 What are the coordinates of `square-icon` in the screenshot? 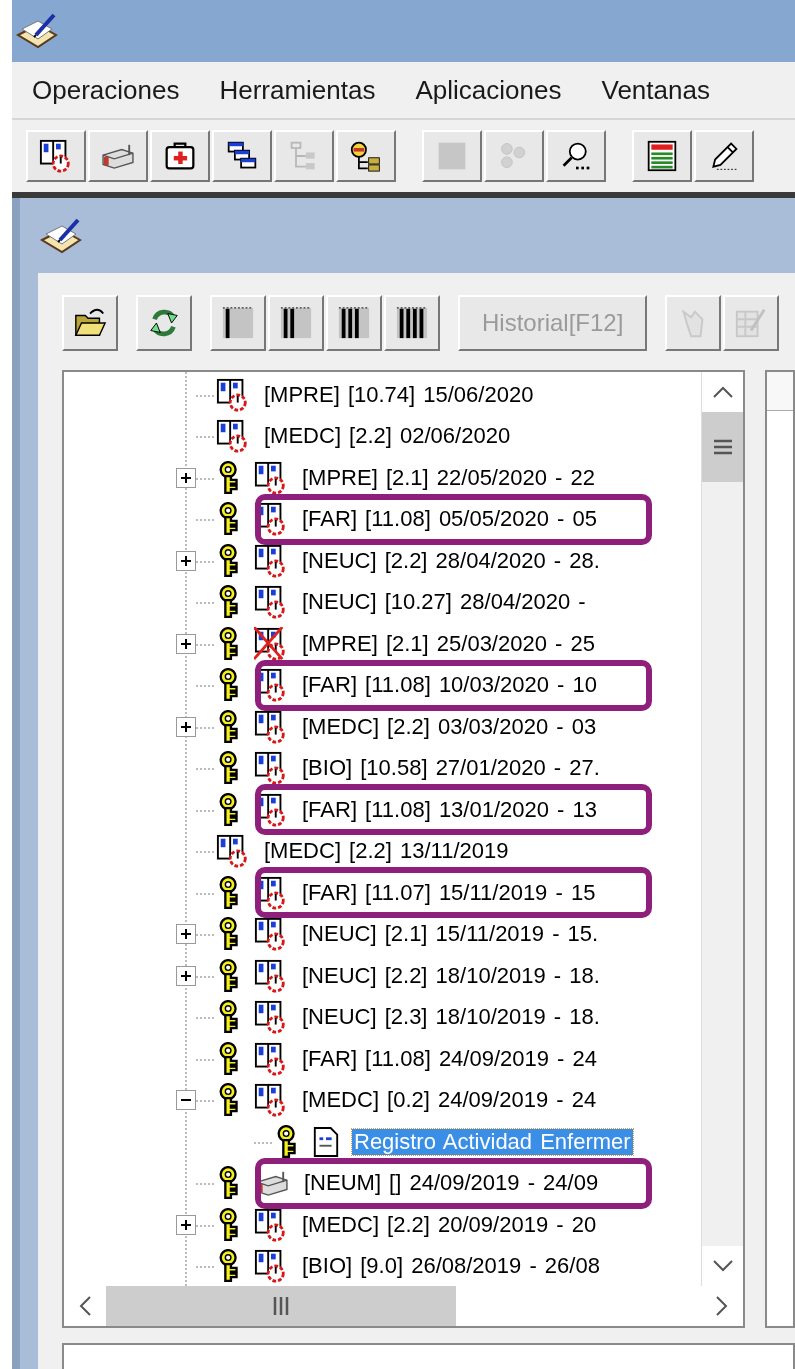 It's located at (452, 156).